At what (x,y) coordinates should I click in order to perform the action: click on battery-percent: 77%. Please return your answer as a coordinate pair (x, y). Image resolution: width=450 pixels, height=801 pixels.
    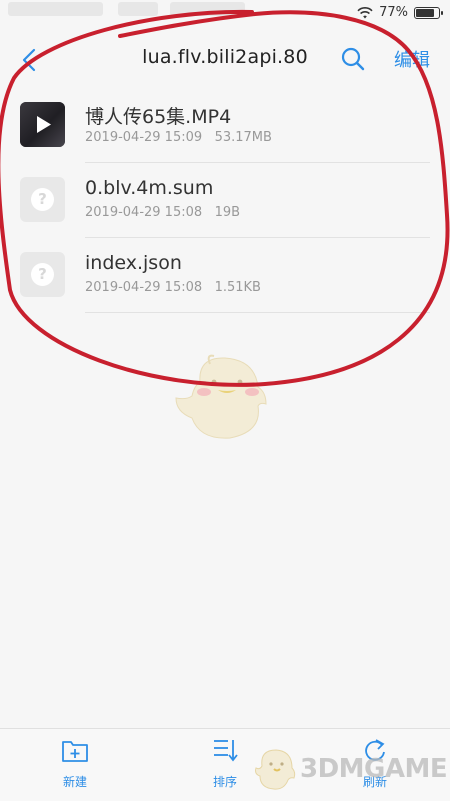
    Looking at the image, I should click on (393, 12).